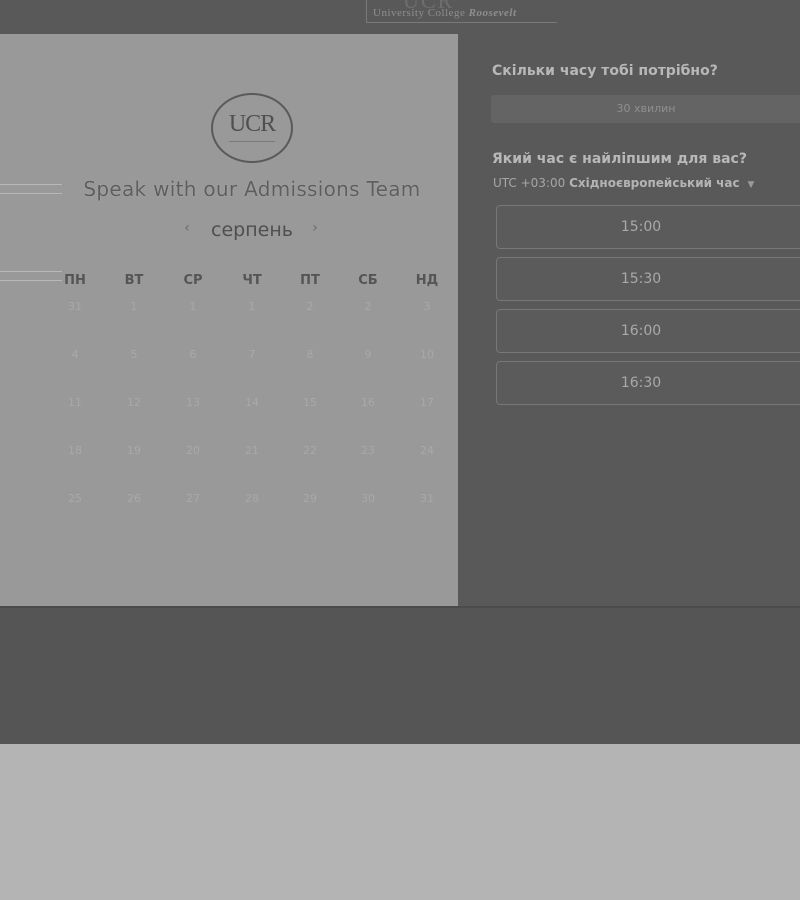  What do you see at coordinates (315, 228) in the screenshot?
I see `chevron-right-icon: ›` at bounding box center [315, 228].